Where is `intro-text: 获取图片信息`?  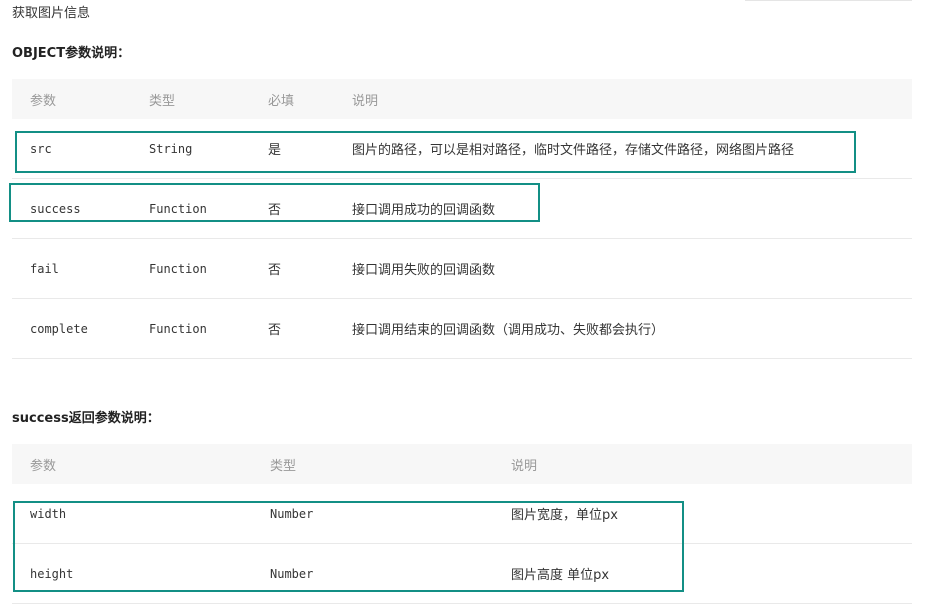 intro-text: 获取图片信息 is located at coordinates (51, 13).